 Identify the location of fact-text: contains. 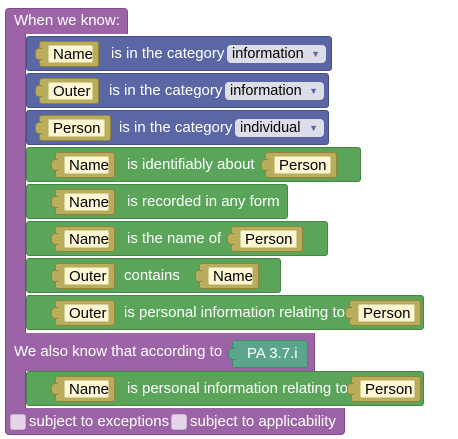
(152, 275).